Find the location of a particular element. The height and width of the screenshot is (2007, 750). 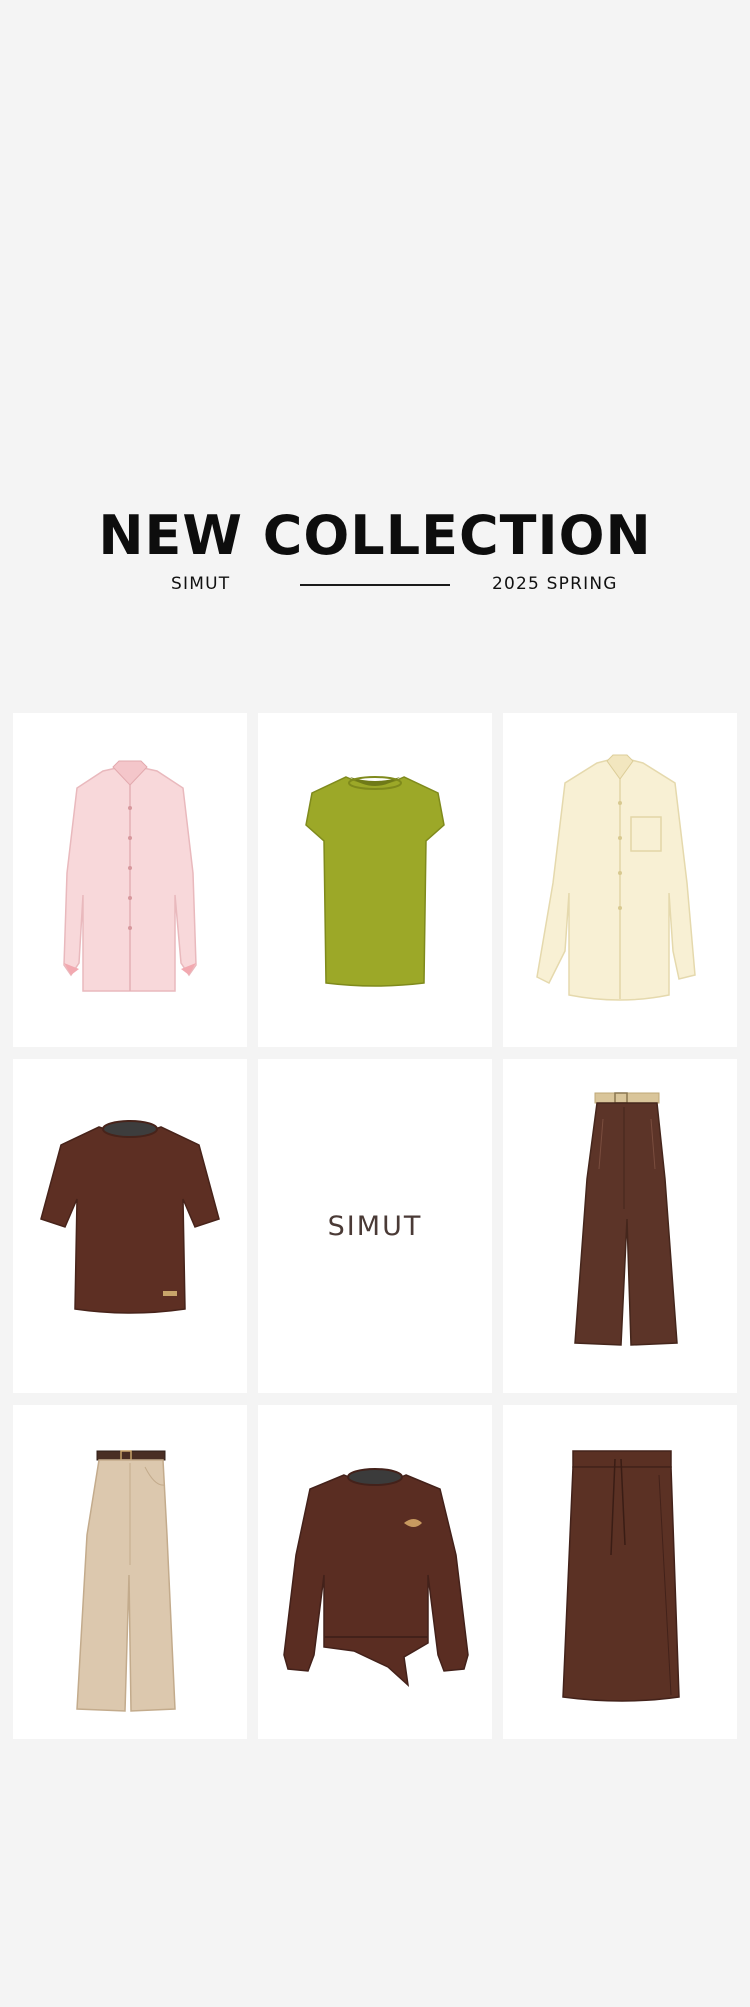

brand-label: SIMUT is located at coordinates (201, 584).